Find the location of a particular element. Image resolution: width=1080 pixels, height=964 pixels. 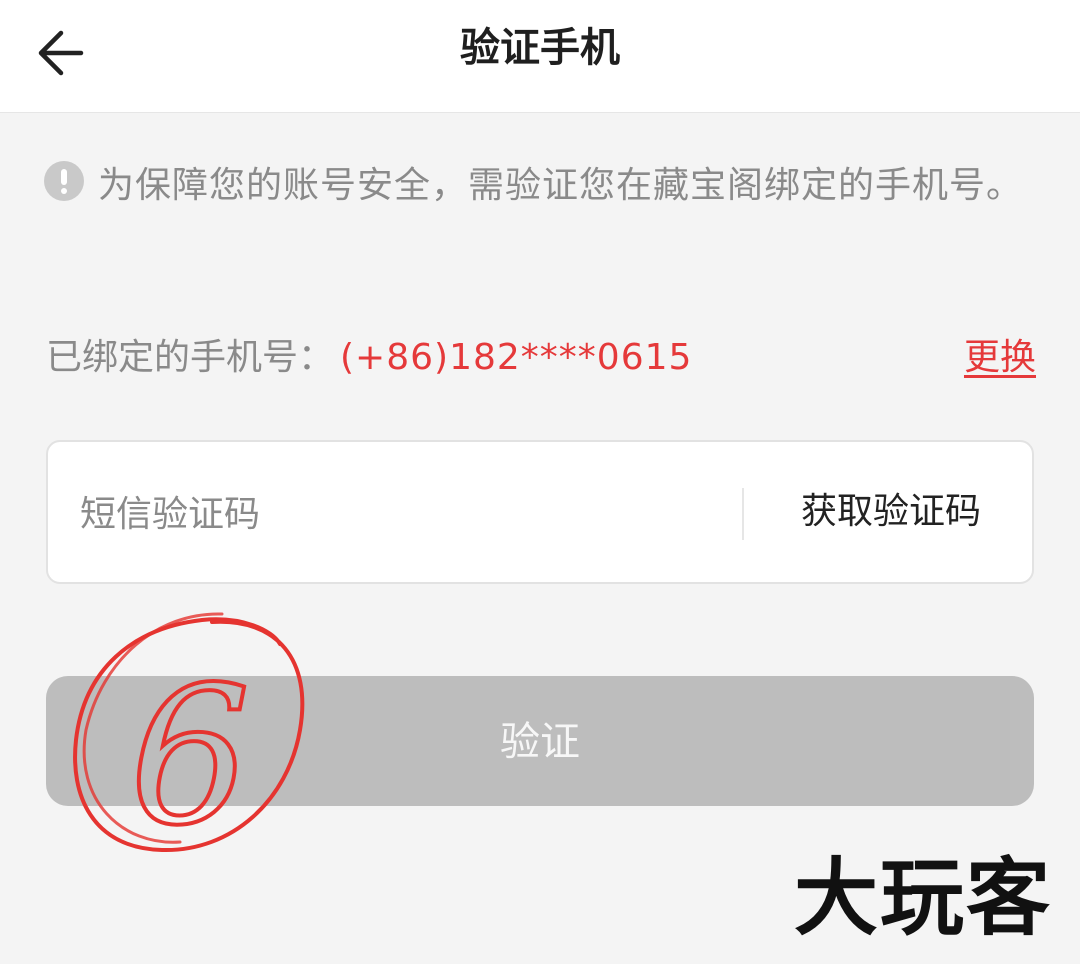

get-code-button: 获取验证码 is located at coordinates (891, 512).